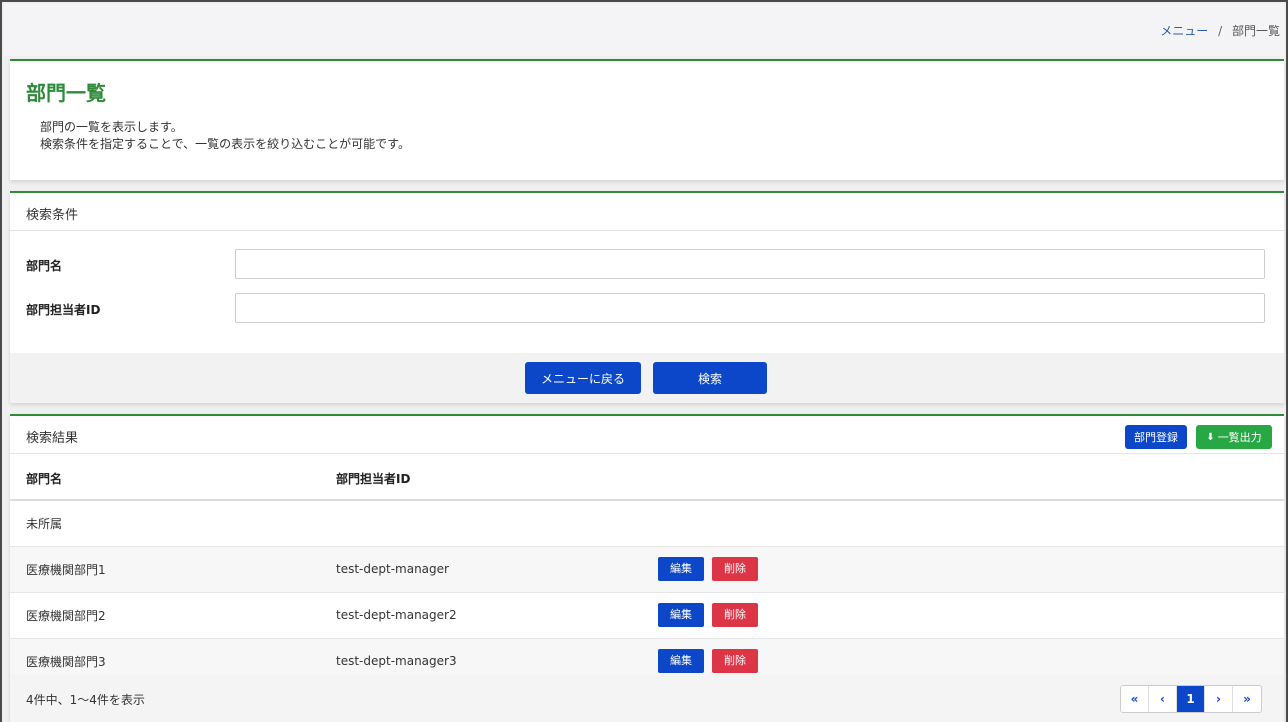 This screenshot has height=722, width=1288. I want to click on table-row: 医療機関部門2 test-dept-manager2 編集 削除, so click(647, 615).